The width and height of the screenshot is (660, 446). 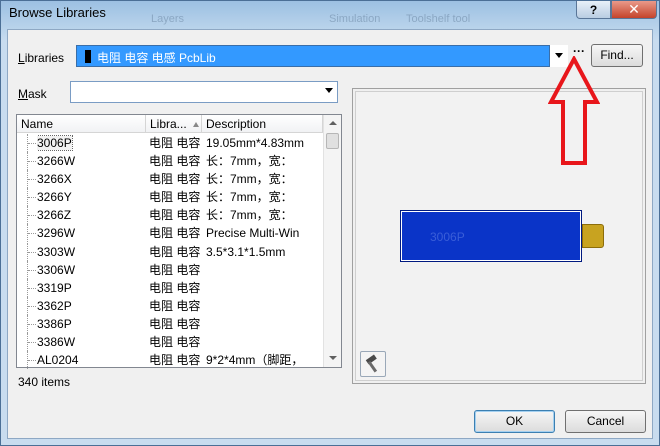 I want to click on background-text-3: Toolshelf tool, so click(x=438, y=19).